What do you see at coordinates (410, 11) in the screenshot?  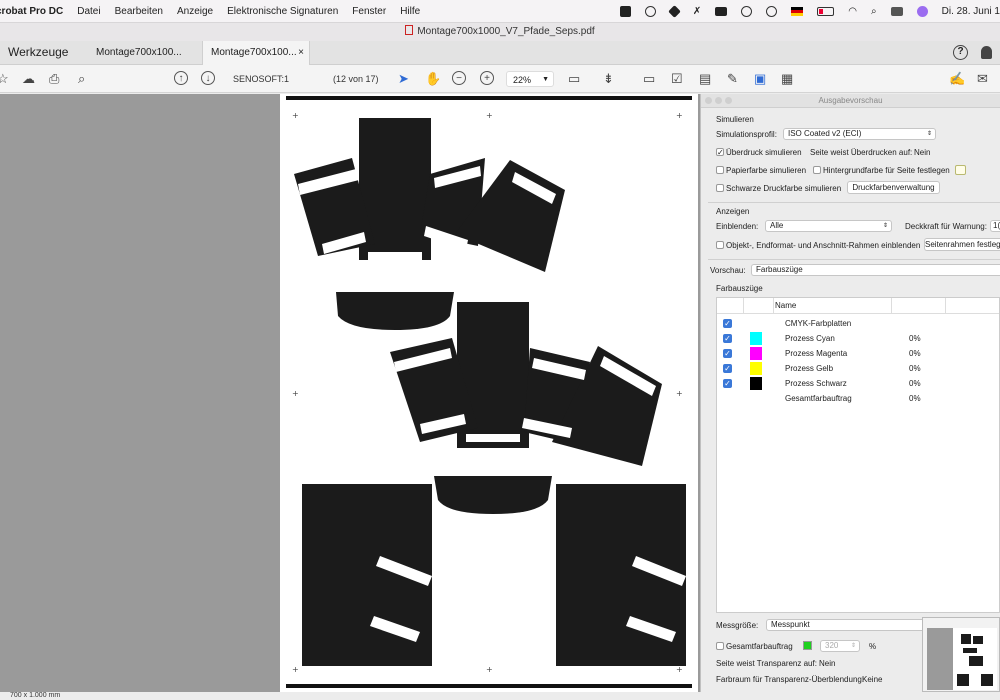 I see `menu-hilfe: Hilfe` at bounding box center [410, 11].